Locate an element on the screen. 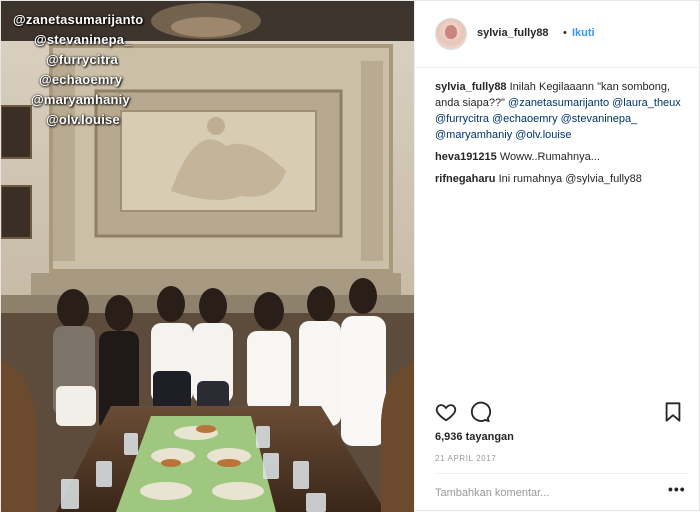 The image size is (700, 512). caption-username: sylvia_fully88 is located at coordinates (471, 87).